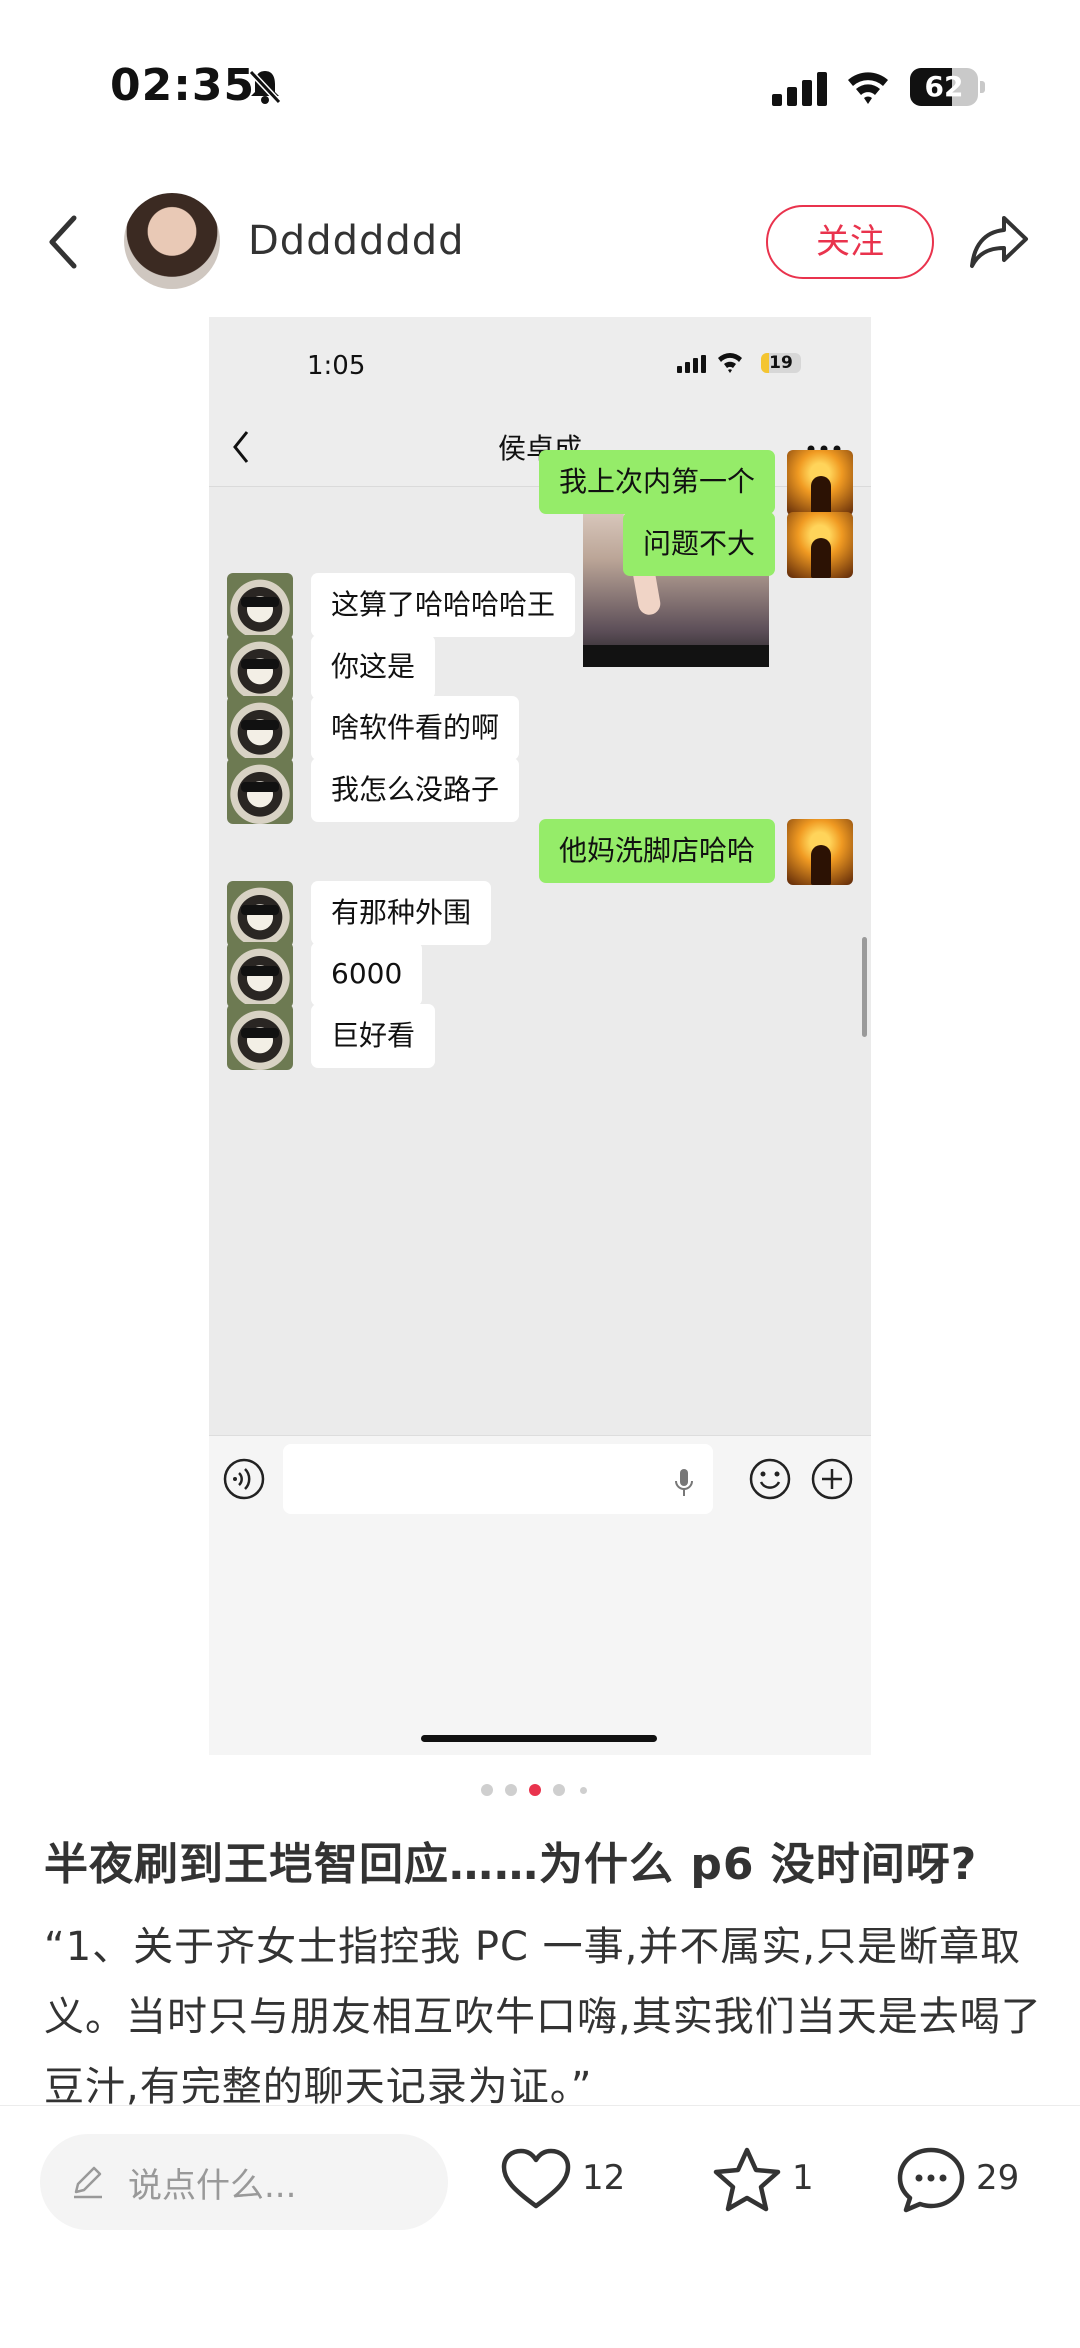  I want to click on chat-message-row: 你这是, so click(540, 667).